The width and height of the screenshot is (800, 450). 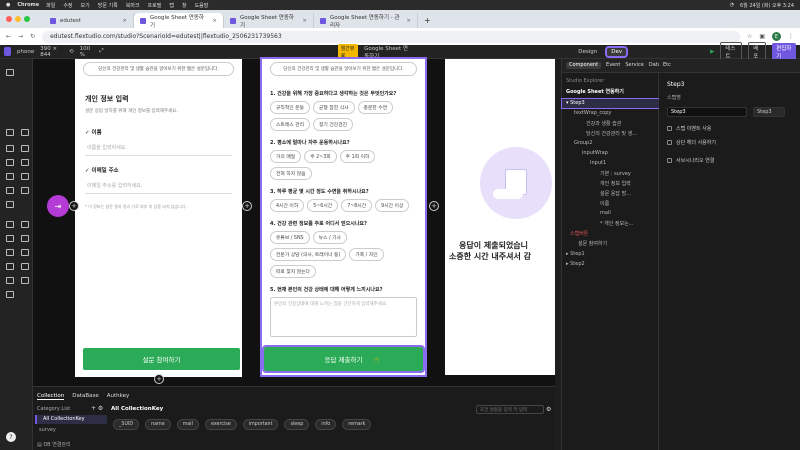 I want to click on profile-avatar: E, so click(x=776, y=36).